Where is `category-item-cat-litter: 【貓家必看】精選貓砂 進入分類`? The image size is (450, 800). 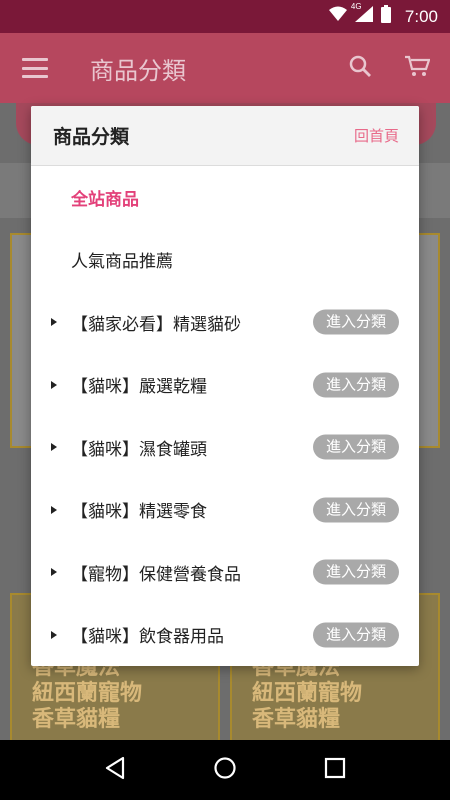
category-item-cat-litter: 【貓家必看】精選貓砂 進入分類 is located at coordinates (225, 322).